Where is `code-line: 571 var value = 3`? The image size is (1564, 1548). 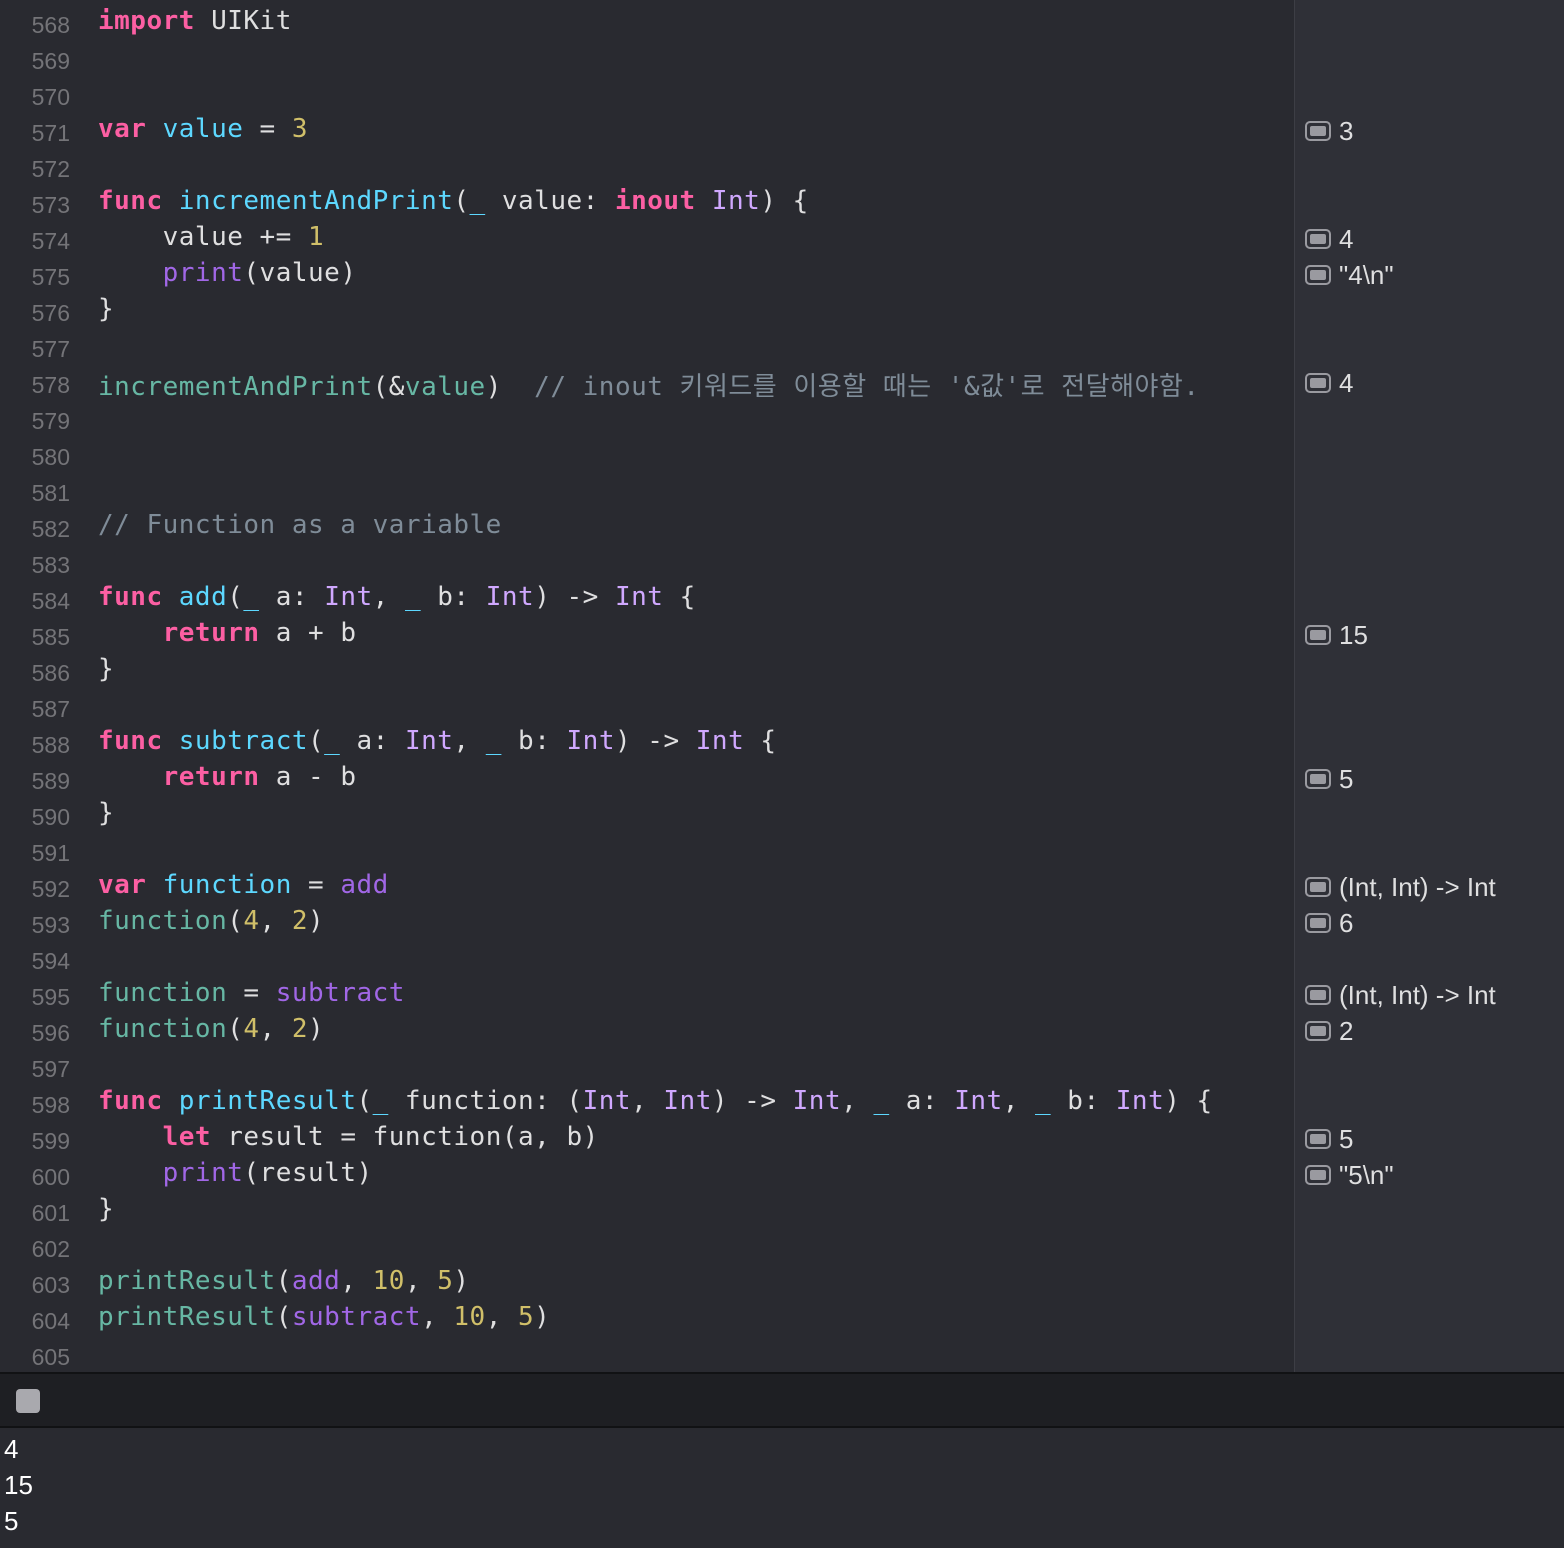
code-line: 571 var value = 3 is located at coordinates (647, 130).